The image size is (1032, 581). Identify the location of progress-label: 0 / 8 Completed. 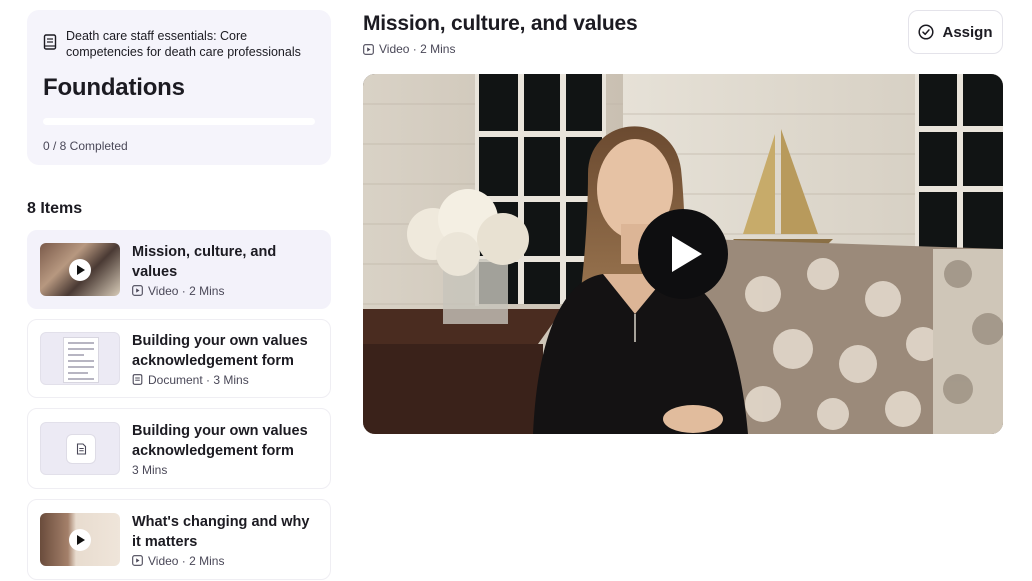
(85, 146).